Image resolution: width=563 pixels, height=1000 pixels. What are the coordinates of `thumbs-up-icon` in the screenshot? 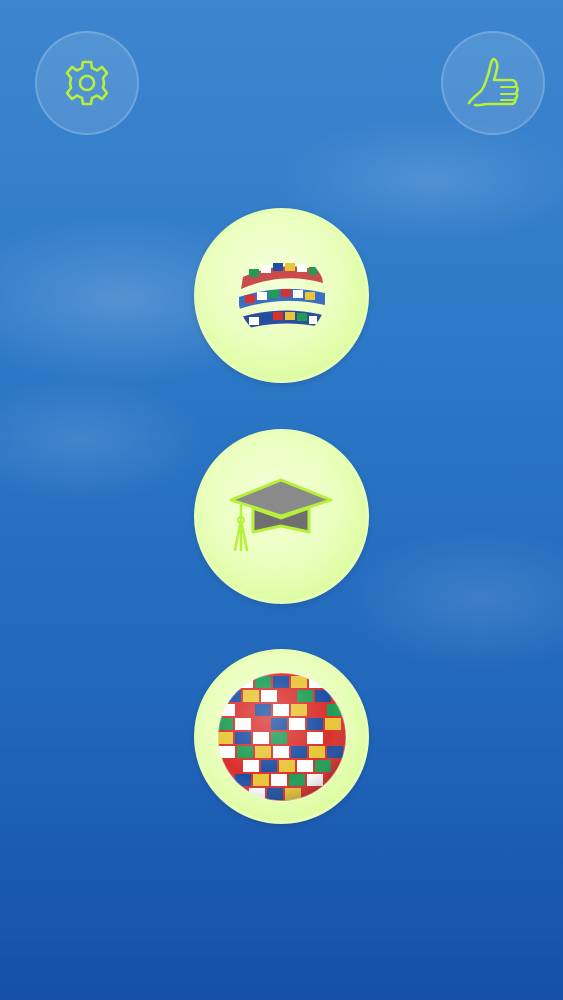 It's located at (493, 82).